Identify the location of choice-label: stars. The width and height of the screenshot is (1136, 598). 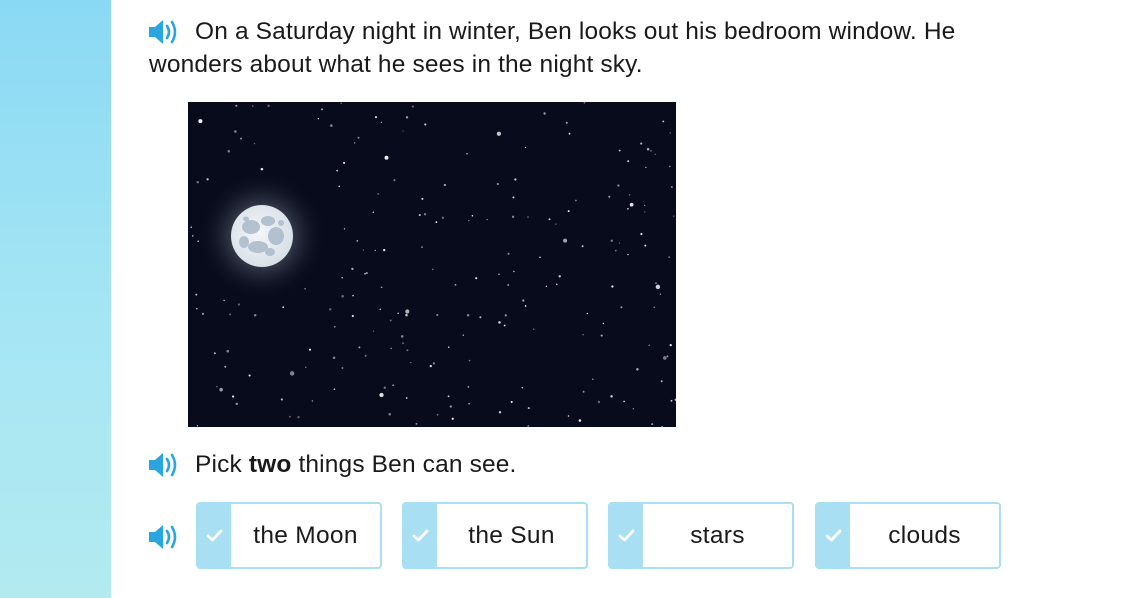
(717, 535).